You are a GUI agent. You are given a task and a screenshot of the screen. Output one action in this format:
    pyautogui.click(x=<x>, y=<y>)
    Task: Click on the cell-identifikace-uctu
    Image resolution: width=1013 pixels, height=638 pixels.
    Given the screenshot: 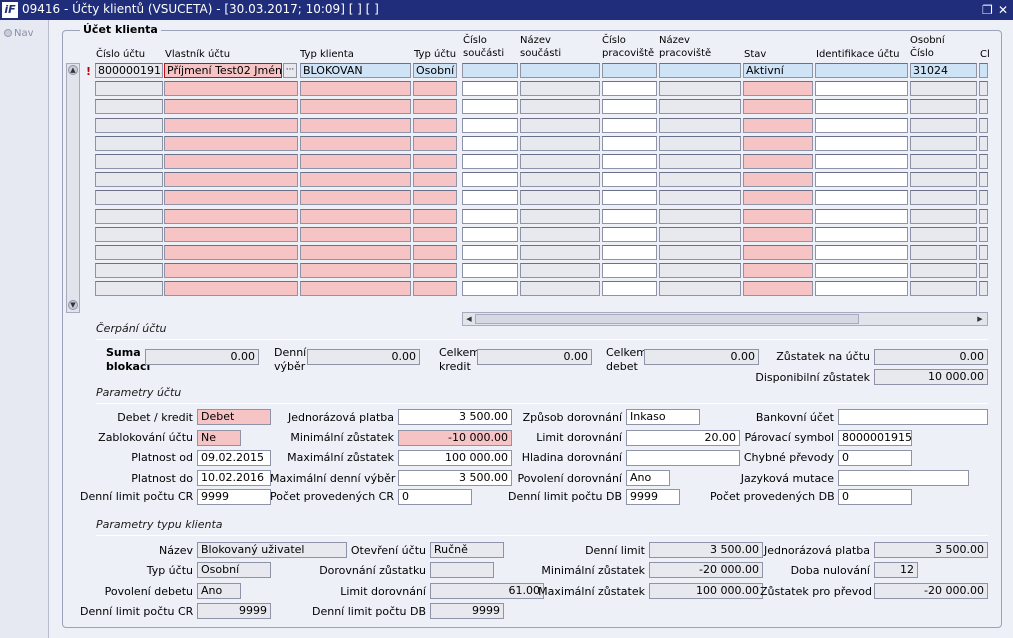 What is the action you would take?
    pyautogui.click(x=861, y=70)
    